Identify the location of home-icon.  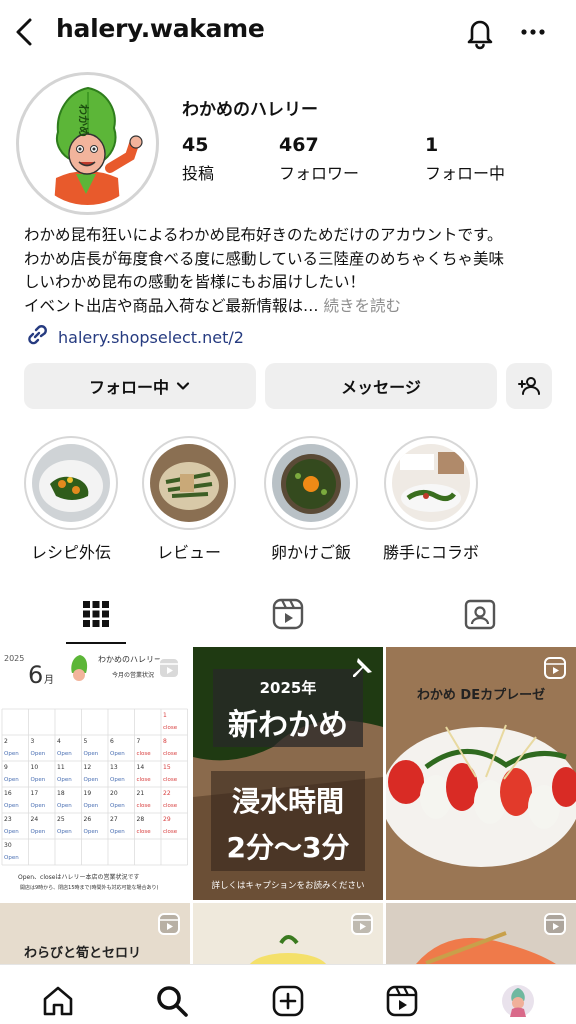
(58, 1001).